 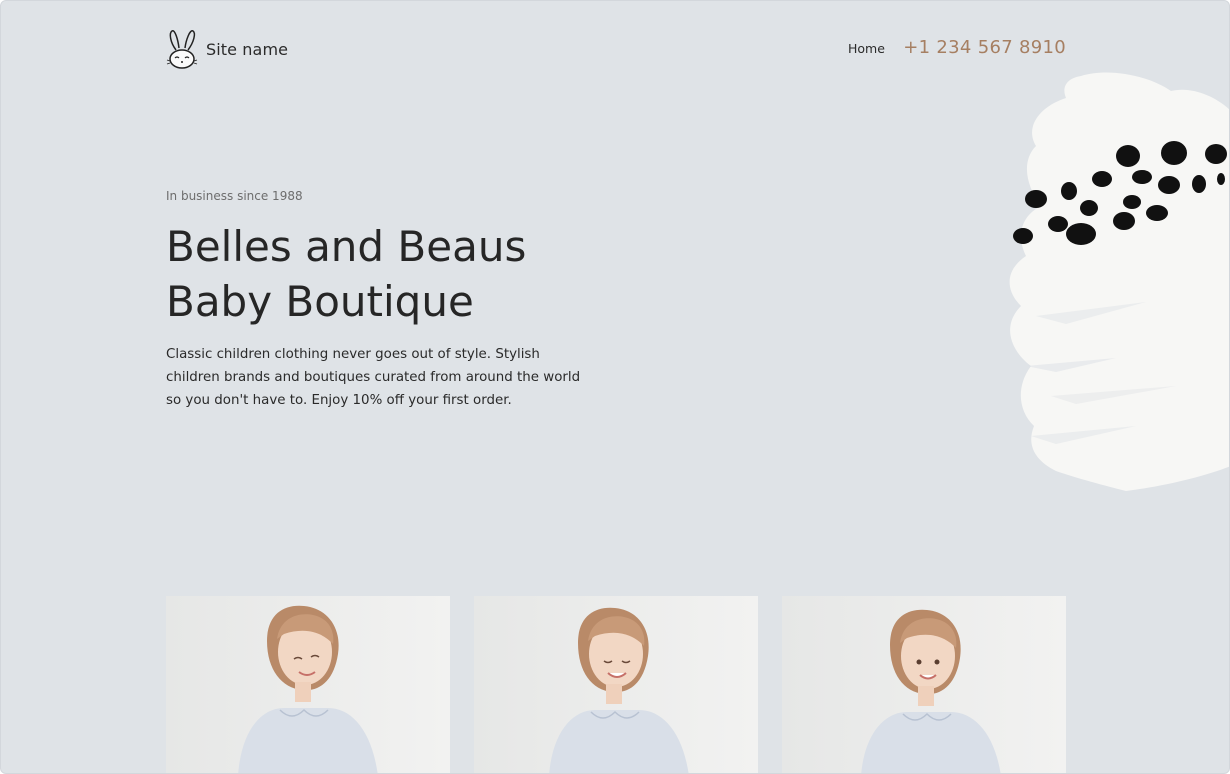 I want to click on logo-link: Site name, so click(x=227, y=49).